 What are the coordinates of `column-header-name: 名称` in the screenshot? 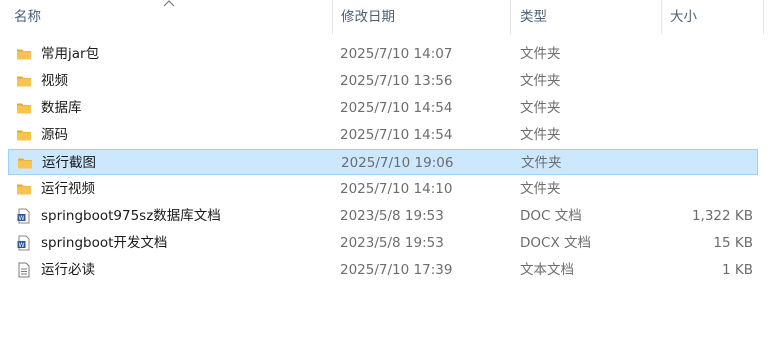 It's located at (27, 17).